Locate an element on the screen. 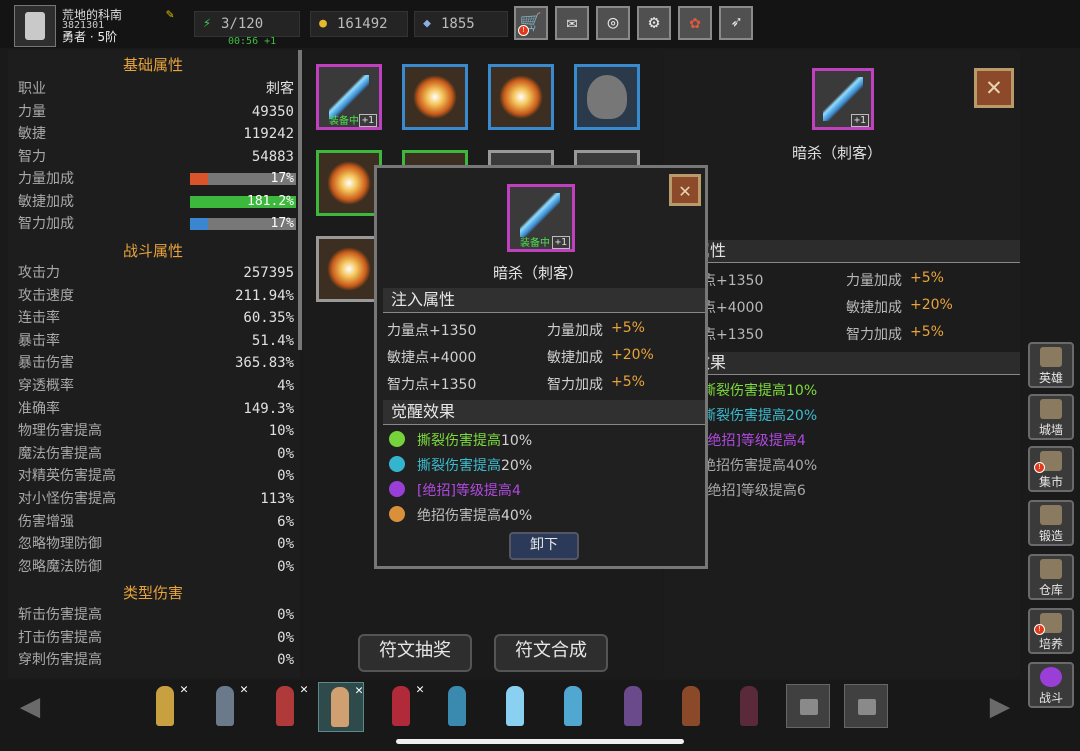  prev-arrow-icon: ◀ is located at coordinates (30, 706).